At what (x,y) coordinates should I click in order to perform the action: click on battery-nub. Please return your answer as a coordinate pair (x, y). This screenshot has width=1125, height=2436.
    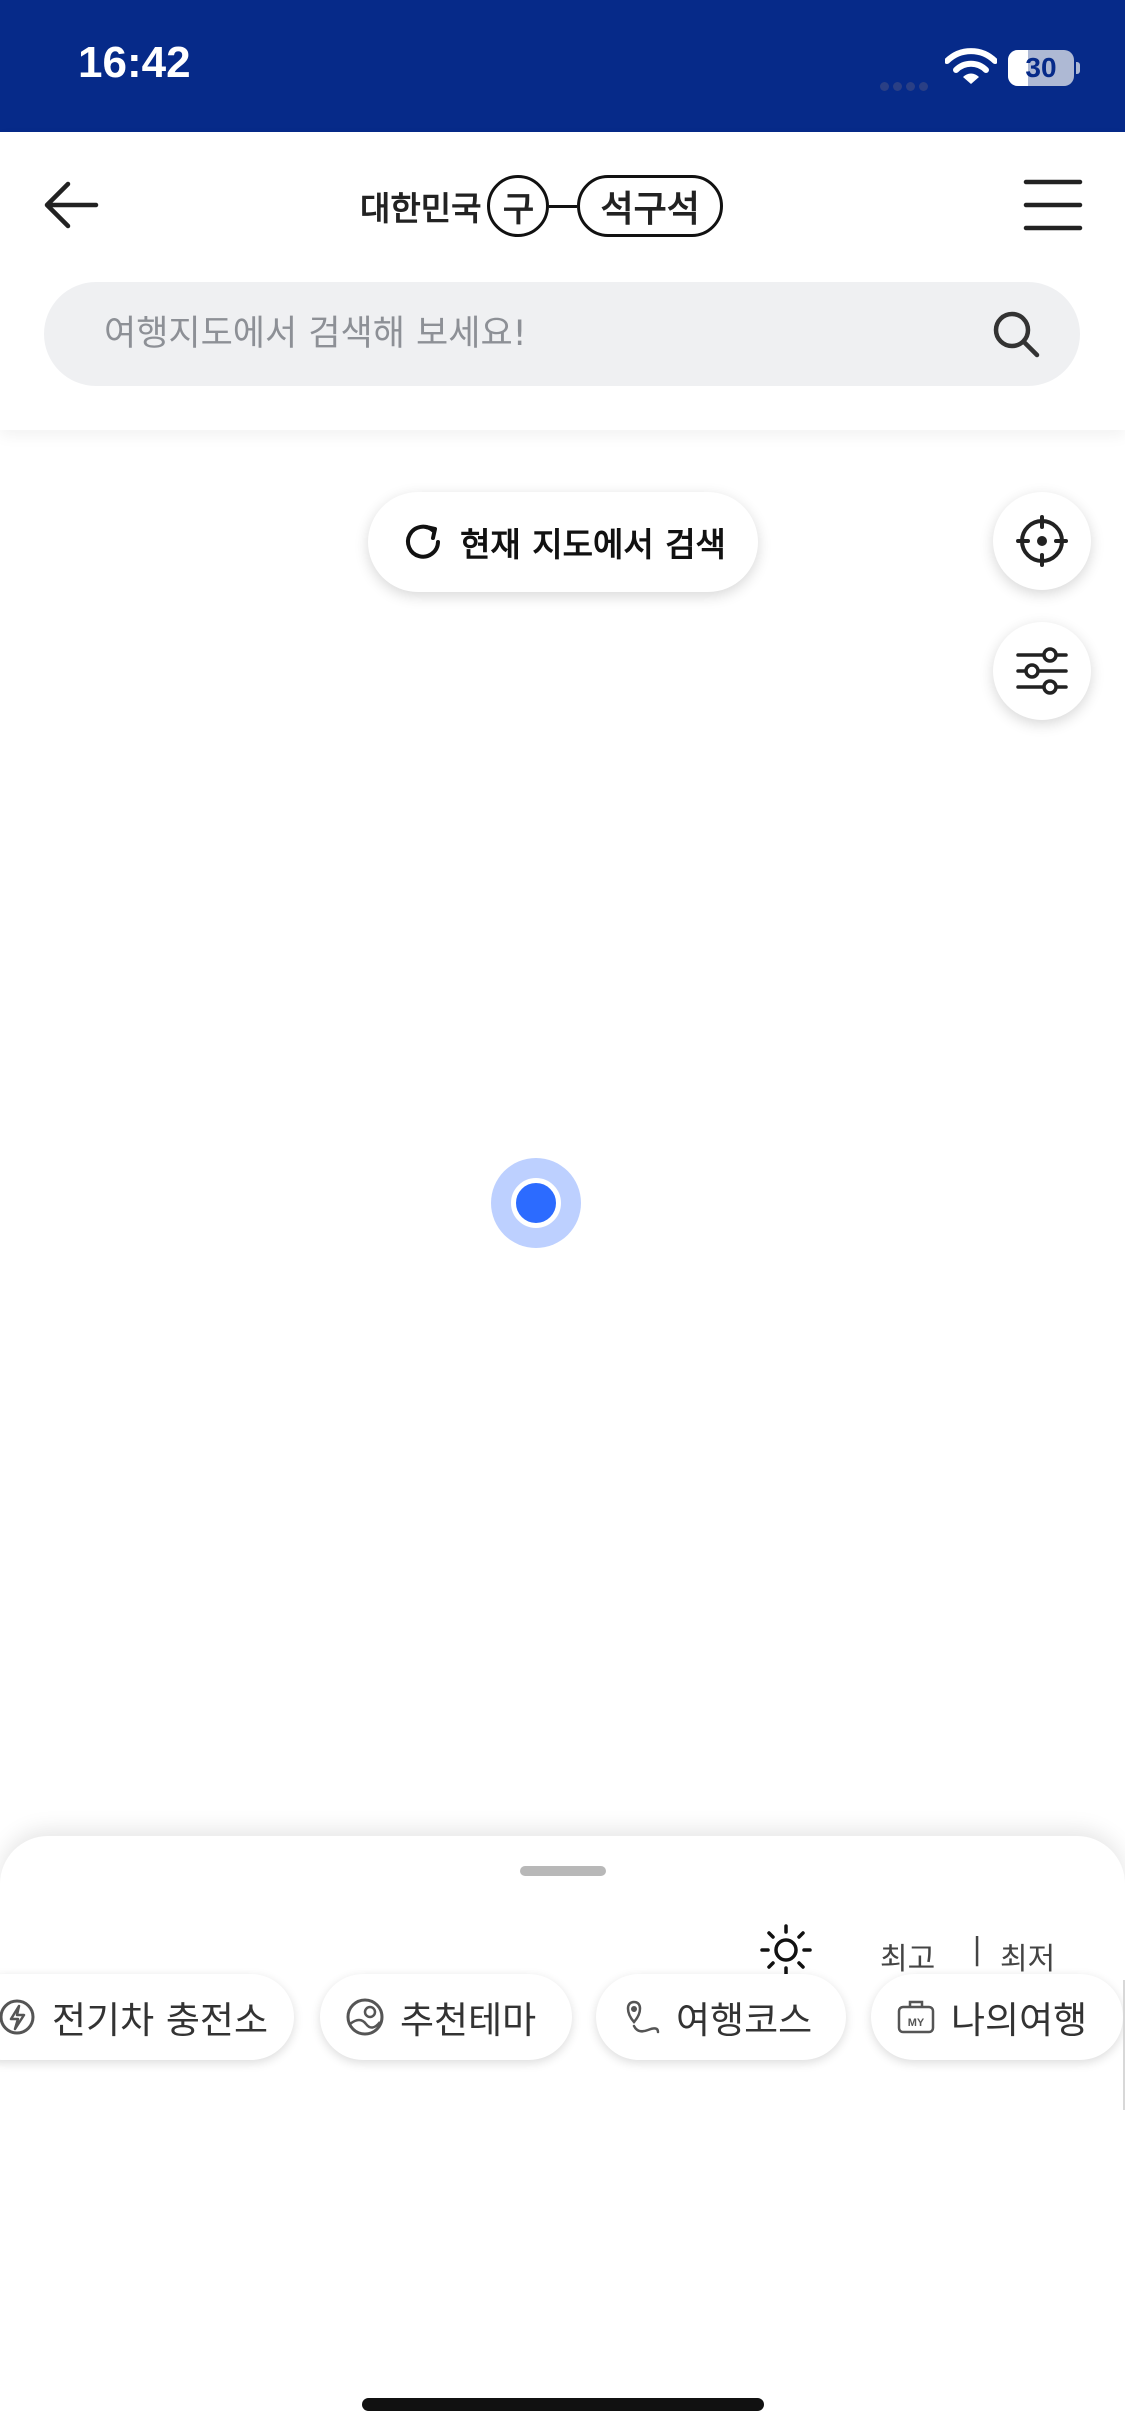
    Looking at the image, I should click on (1078, 68).